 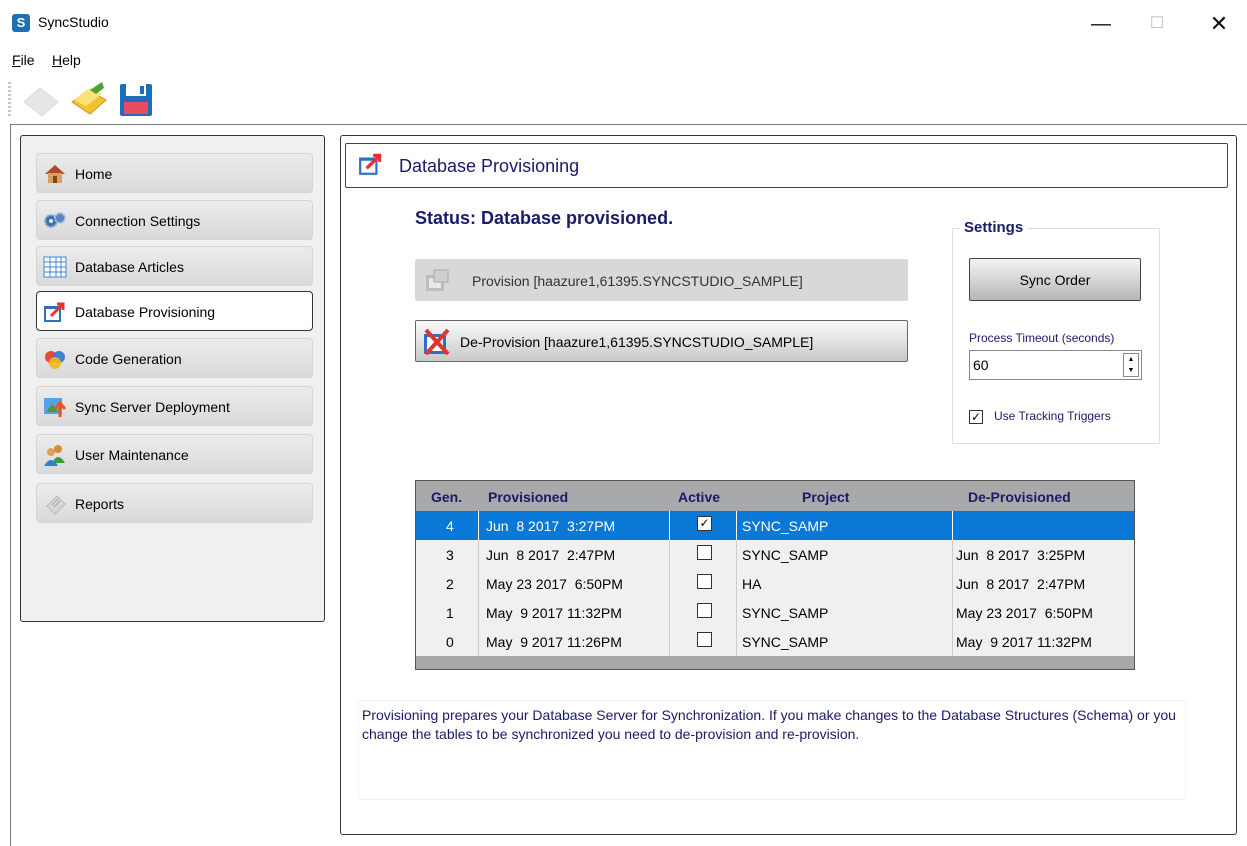 What do you see at coordinates (438, 342) in the screenshot?
I see `deprovision-icon` at bounding box center [438, 342].